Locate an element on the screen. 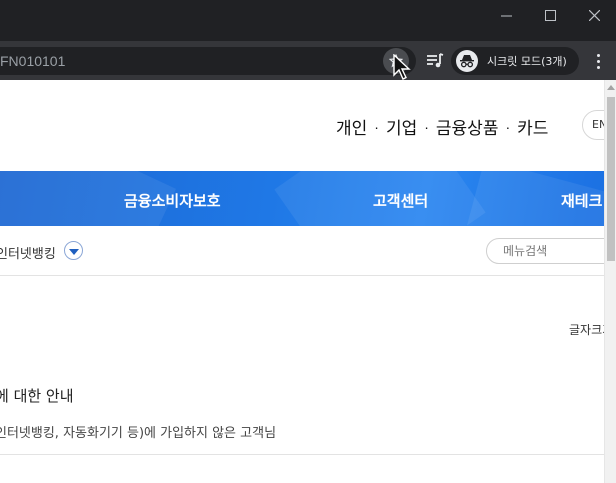 This screenshot has width=616, height=483. media-queue-icon is located at coordinates (435, 60).